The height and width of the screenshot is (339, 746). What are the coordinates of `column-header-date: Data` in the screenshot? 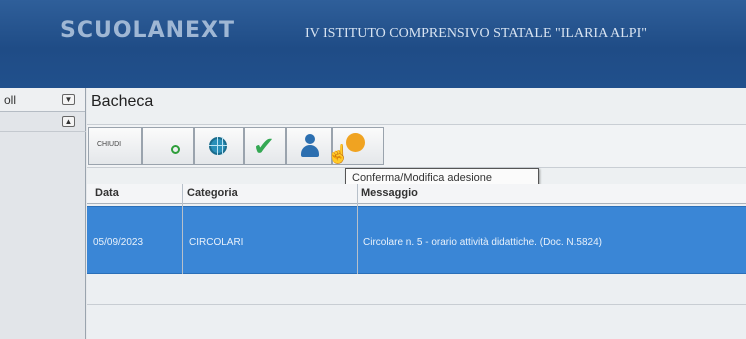 It's located at (107, 193).